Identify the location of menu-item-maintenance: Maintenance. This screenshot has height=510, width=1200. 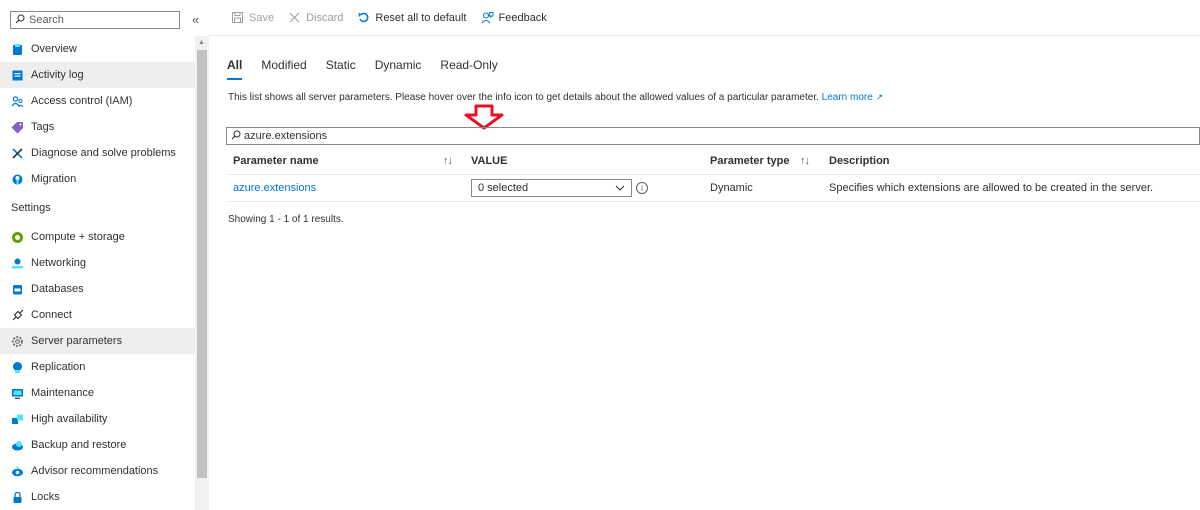
(97, 393).